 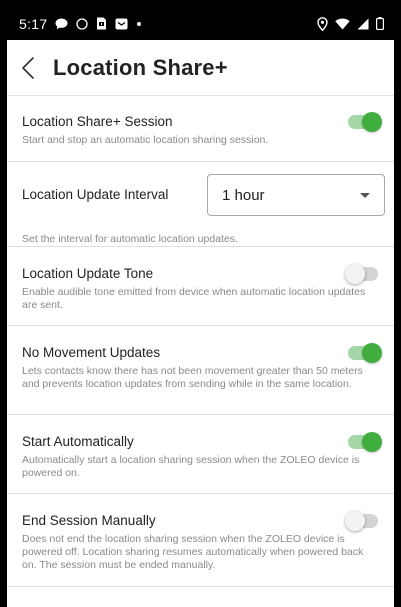 What do you see at coordinates (78, 441) in the screenshot?
I see `setting-title: Start Automatically` at bounding box center [78, 441].